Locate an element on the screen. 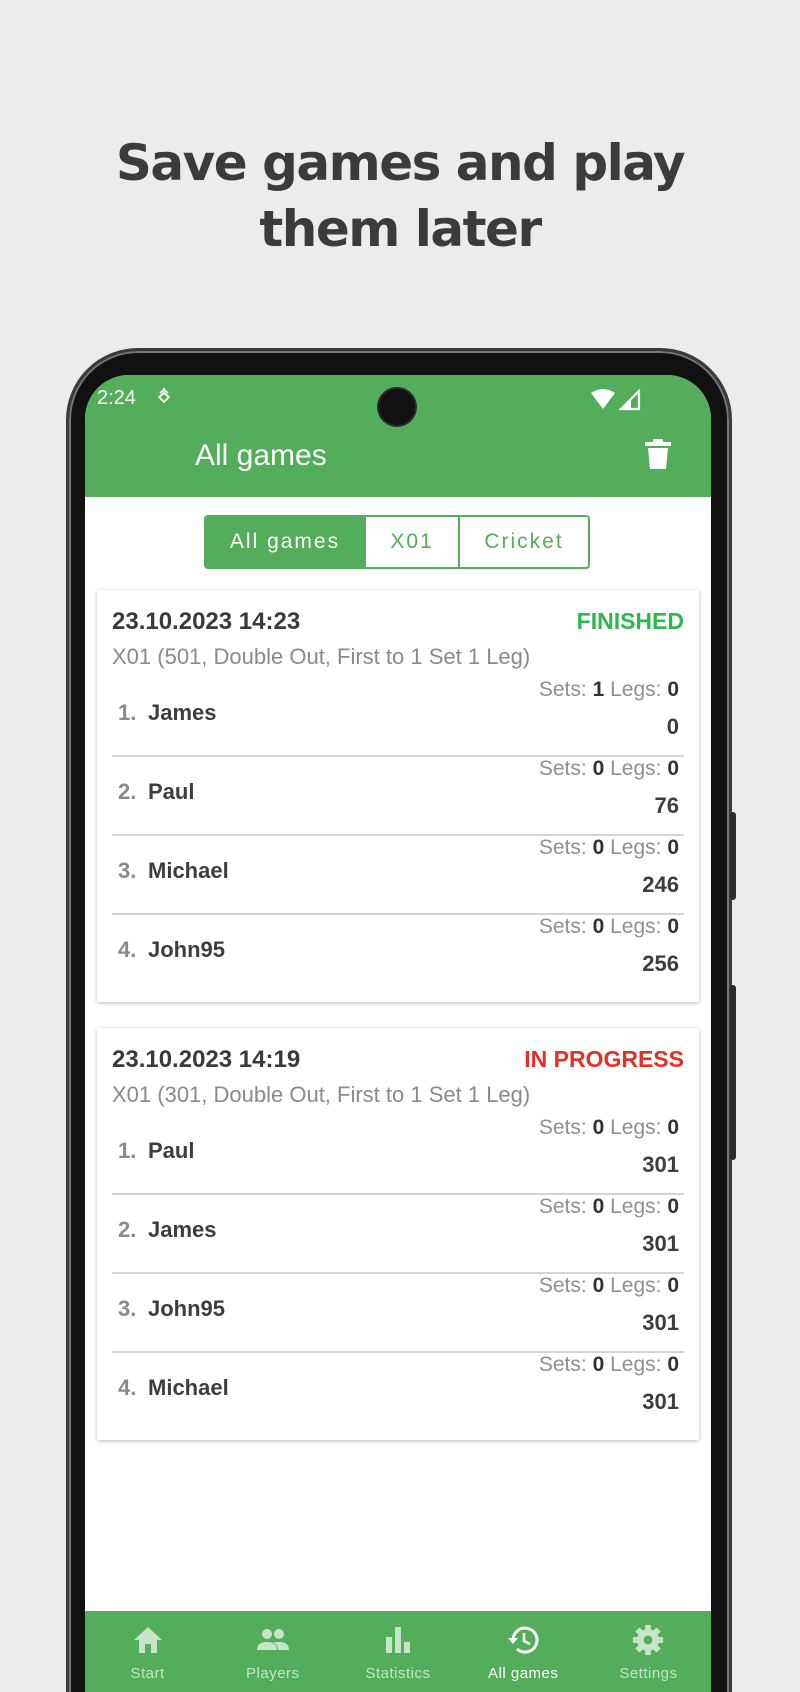  game-status-badge: FINISHED is located at coordinates (630, 621).